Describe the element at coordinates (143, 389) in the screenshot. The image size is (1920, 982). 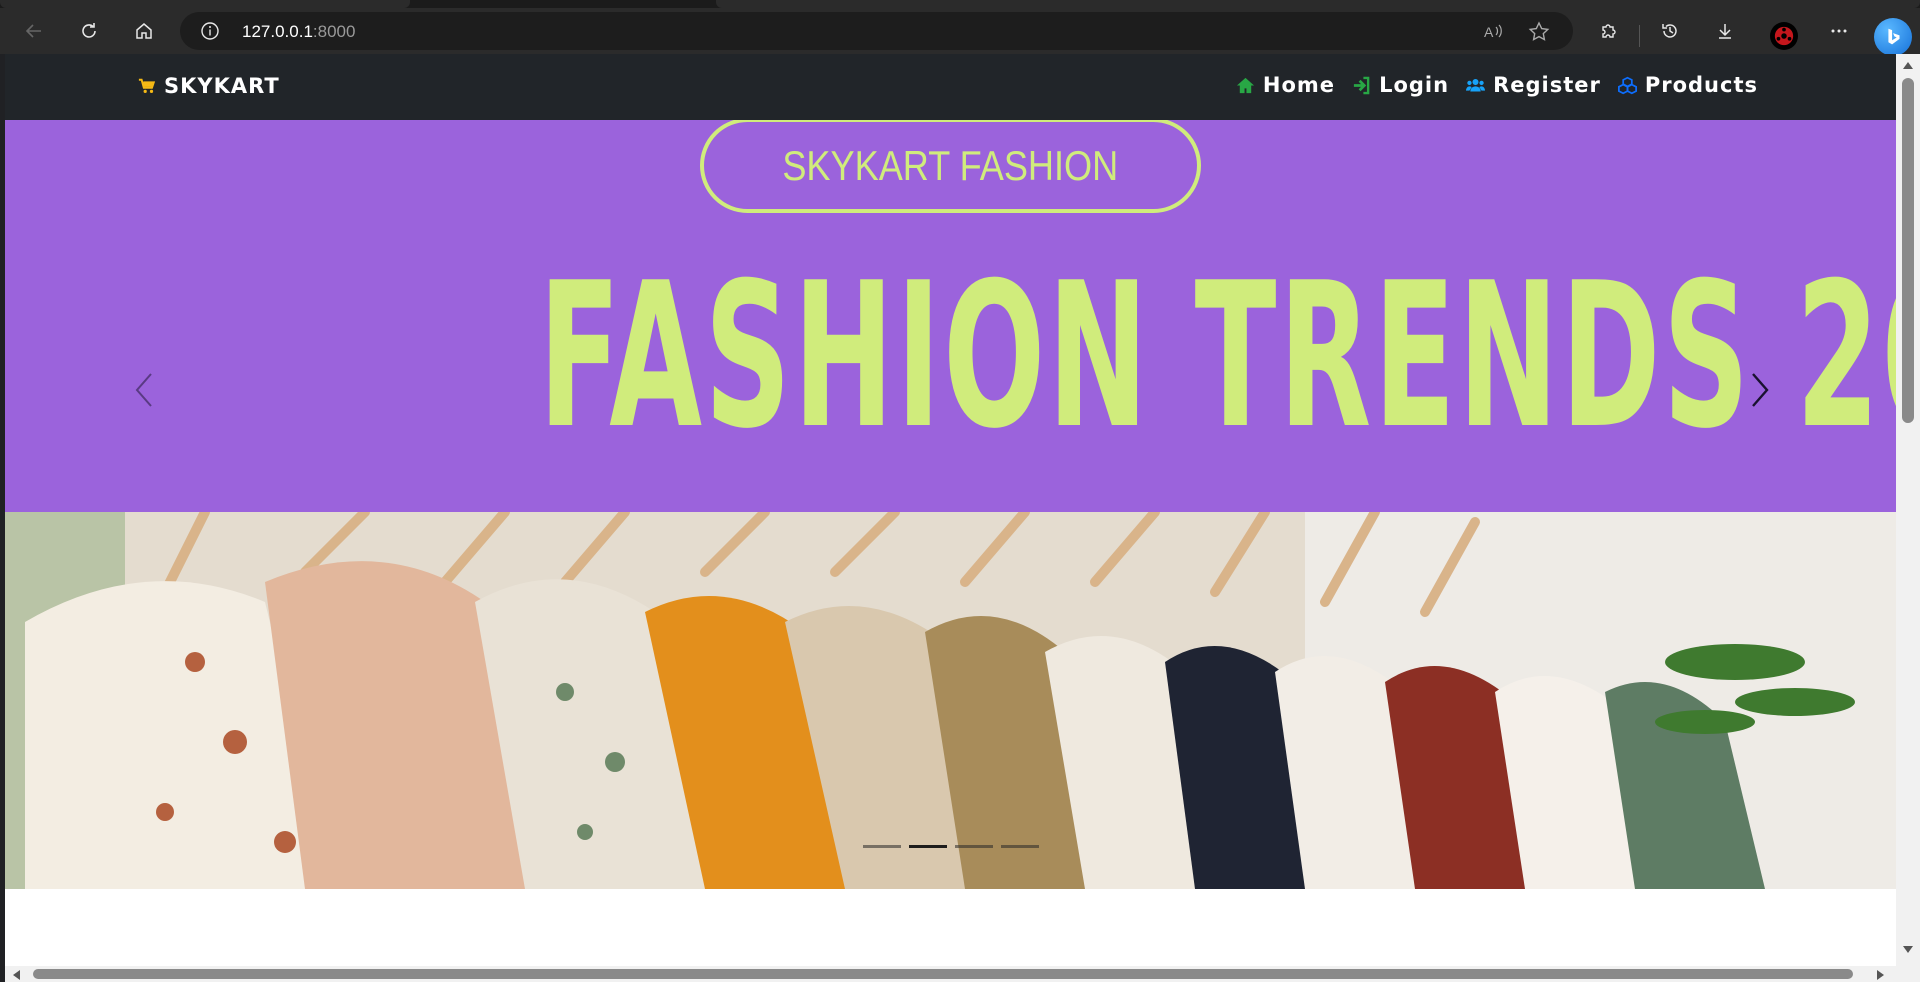
I see `chevron-left-icon` at that location.